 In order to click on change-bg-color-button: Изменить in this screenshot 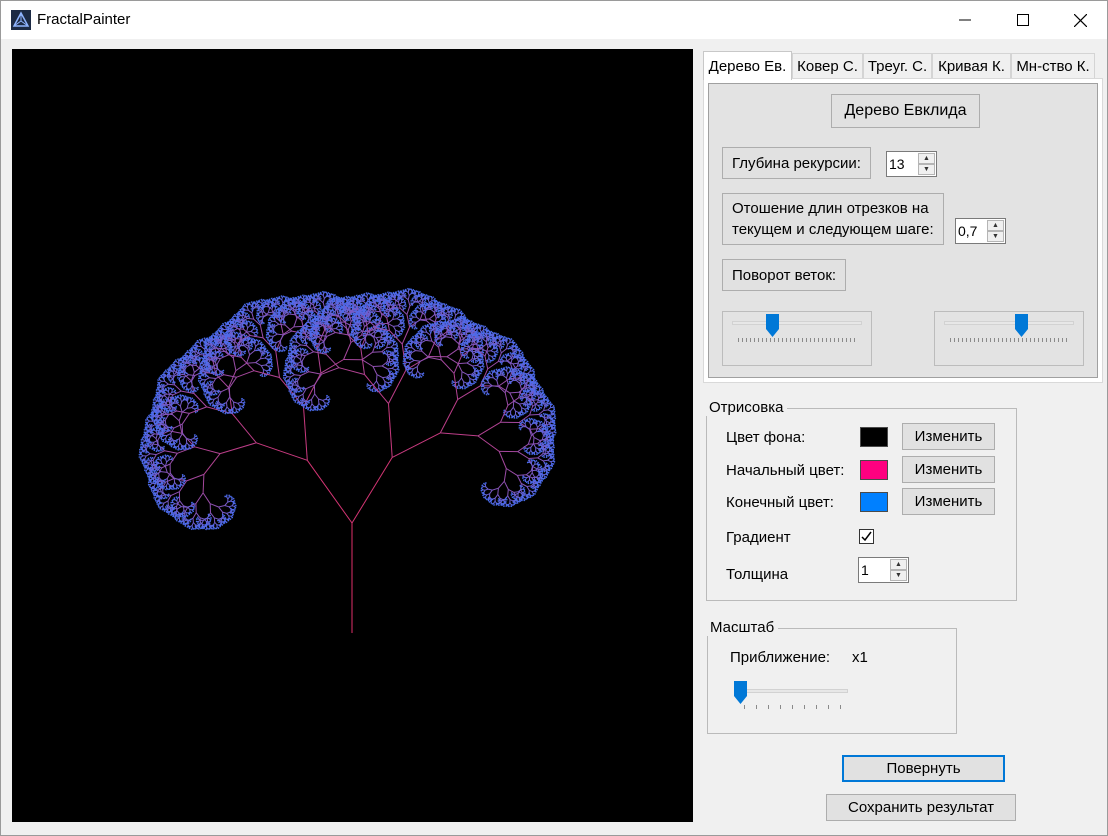, I will do `click(948, 436)`.